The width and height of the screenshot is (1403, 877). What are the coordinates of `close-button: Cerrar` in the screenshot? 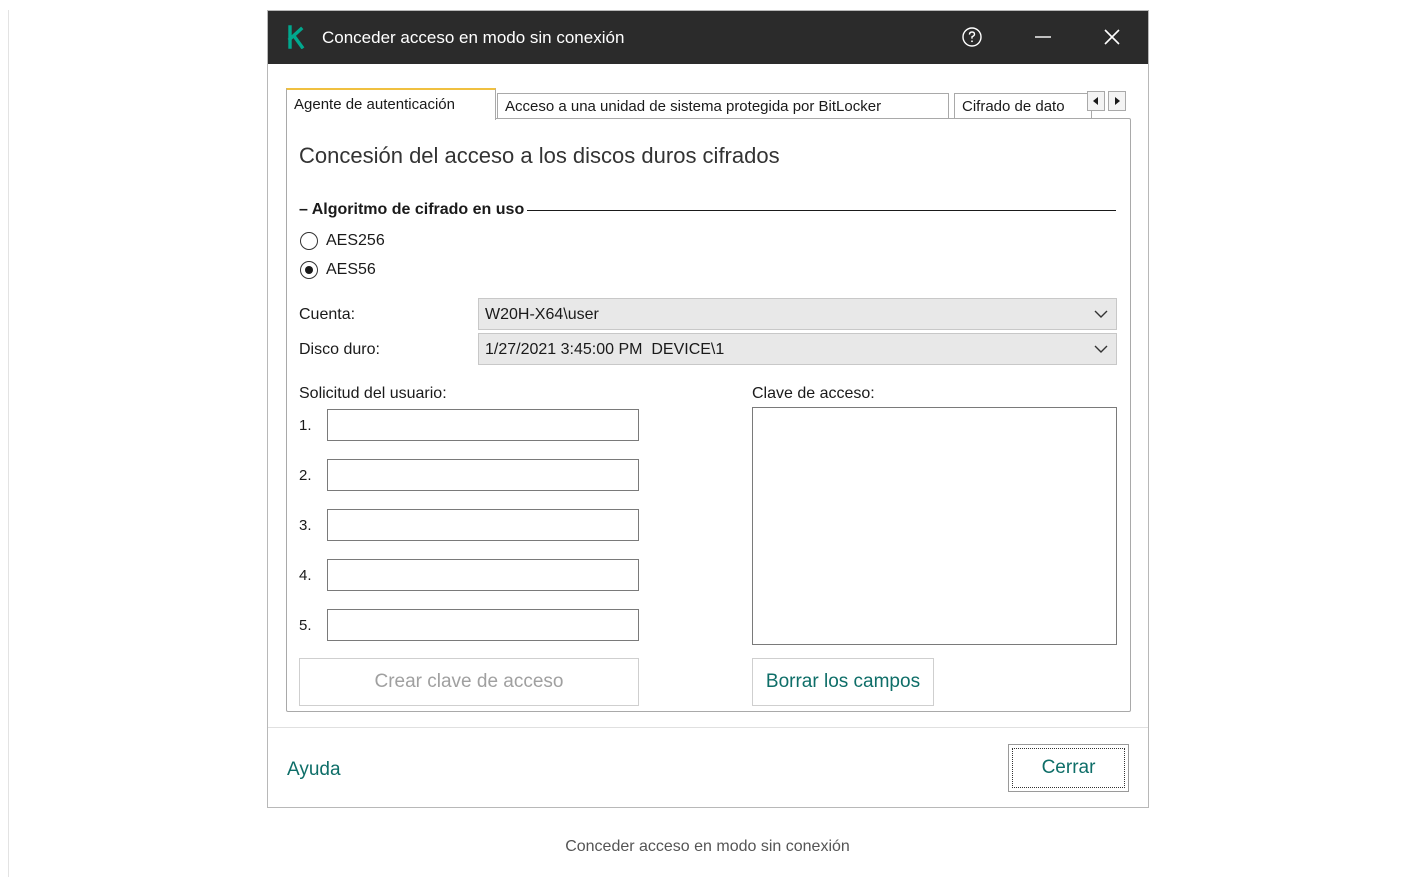 It's located at (1068, 768).